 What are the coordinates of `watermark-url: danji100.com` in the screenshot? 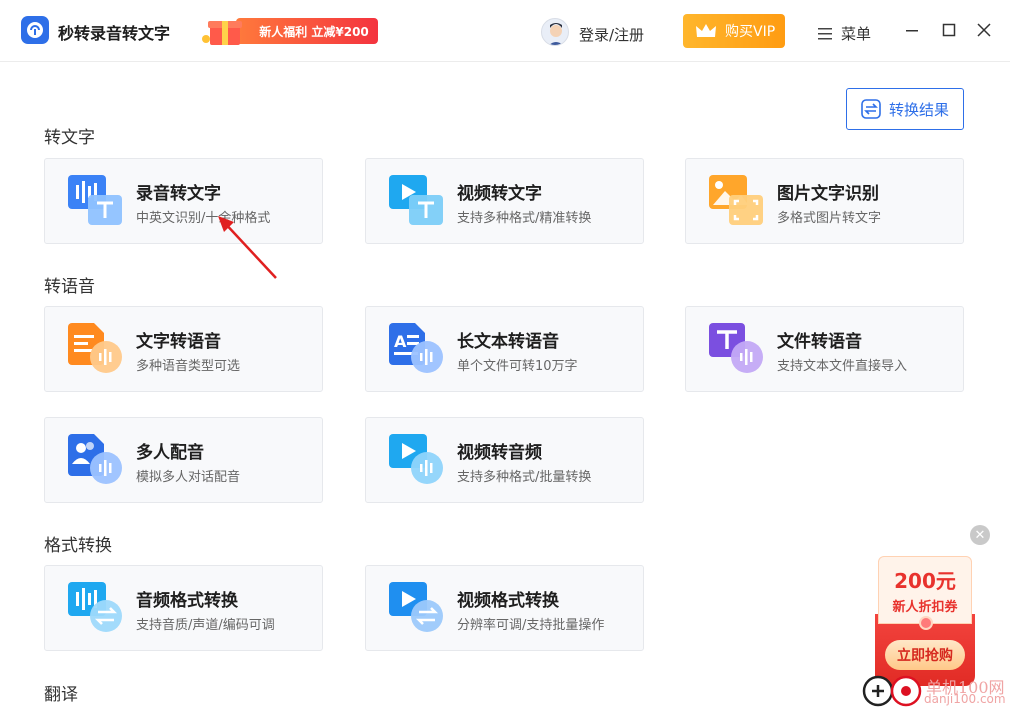 It's located at (965, 699).